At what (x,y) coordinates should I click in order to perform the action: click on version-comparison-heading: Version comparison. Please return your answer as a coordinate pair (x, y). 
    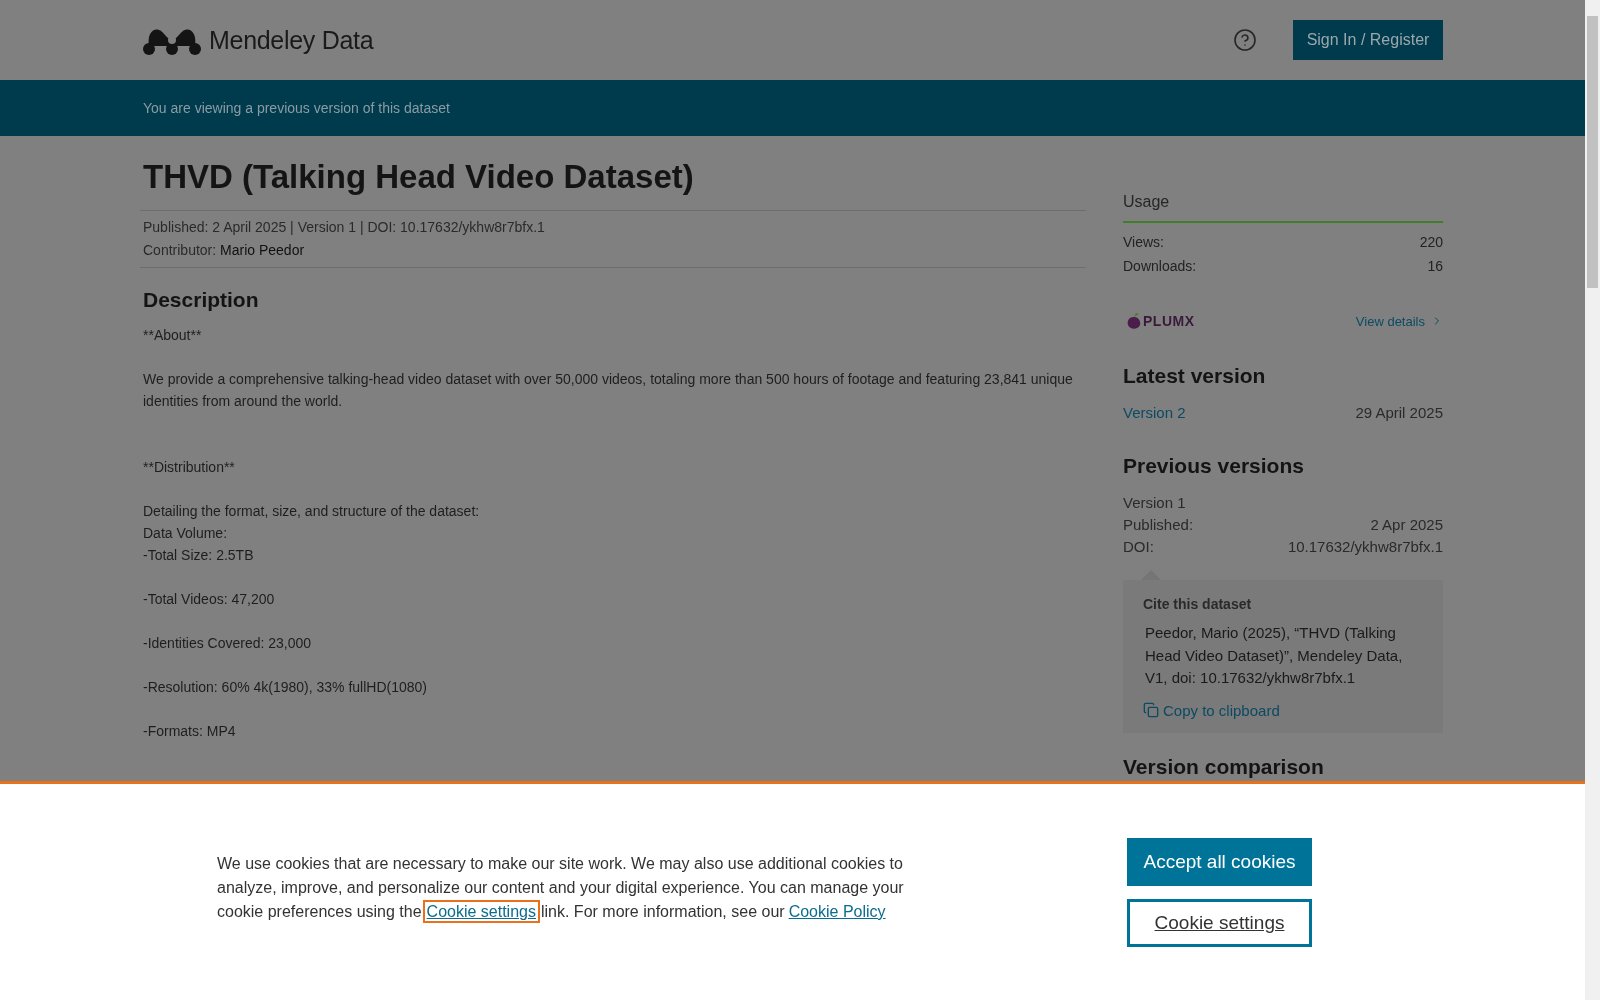
    Looking at the image, I should click on (1224, 766).